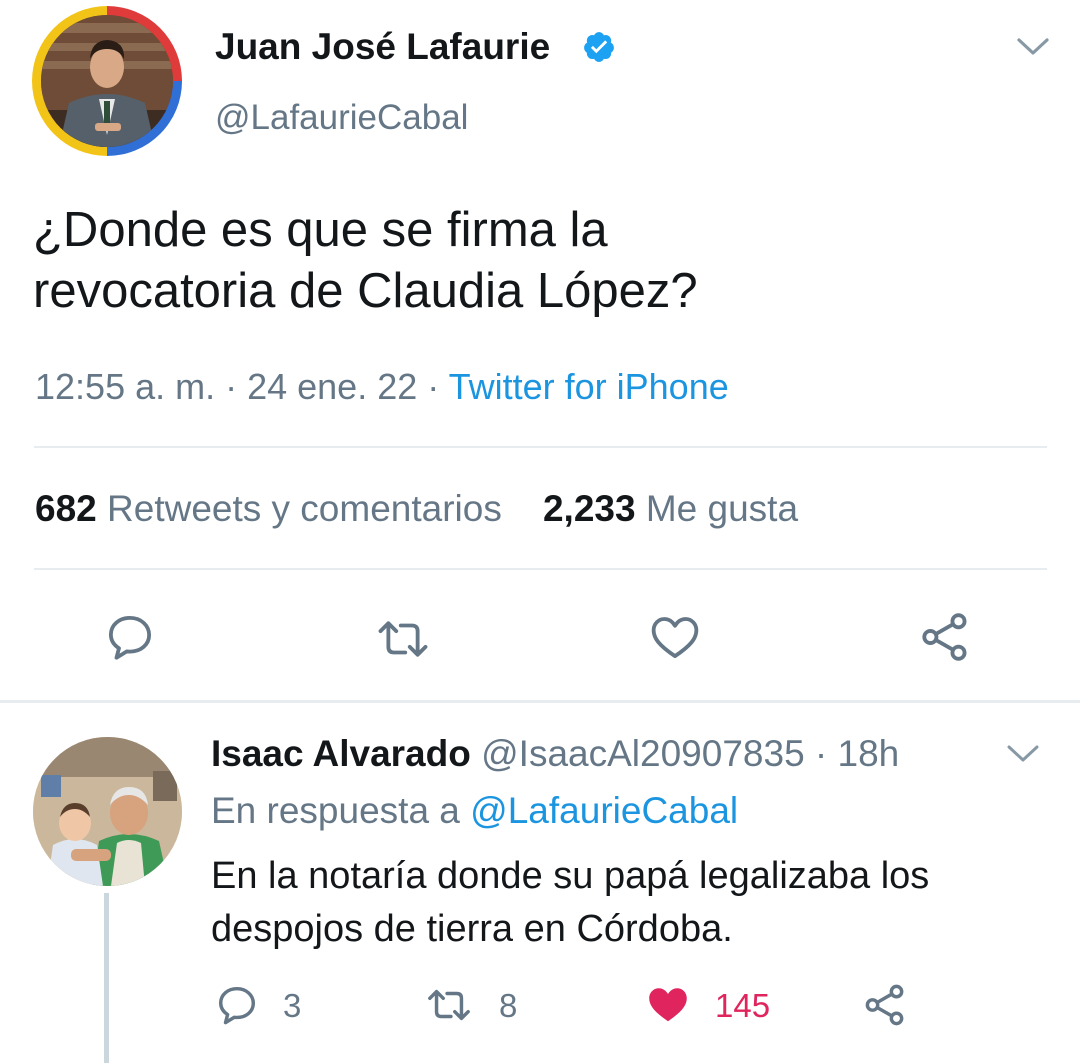 Image resolution: width=1080 pixels, height=1063 pixels. I want to click on reply-author-handle: @IsaacAl20907835, so click(643, 753).